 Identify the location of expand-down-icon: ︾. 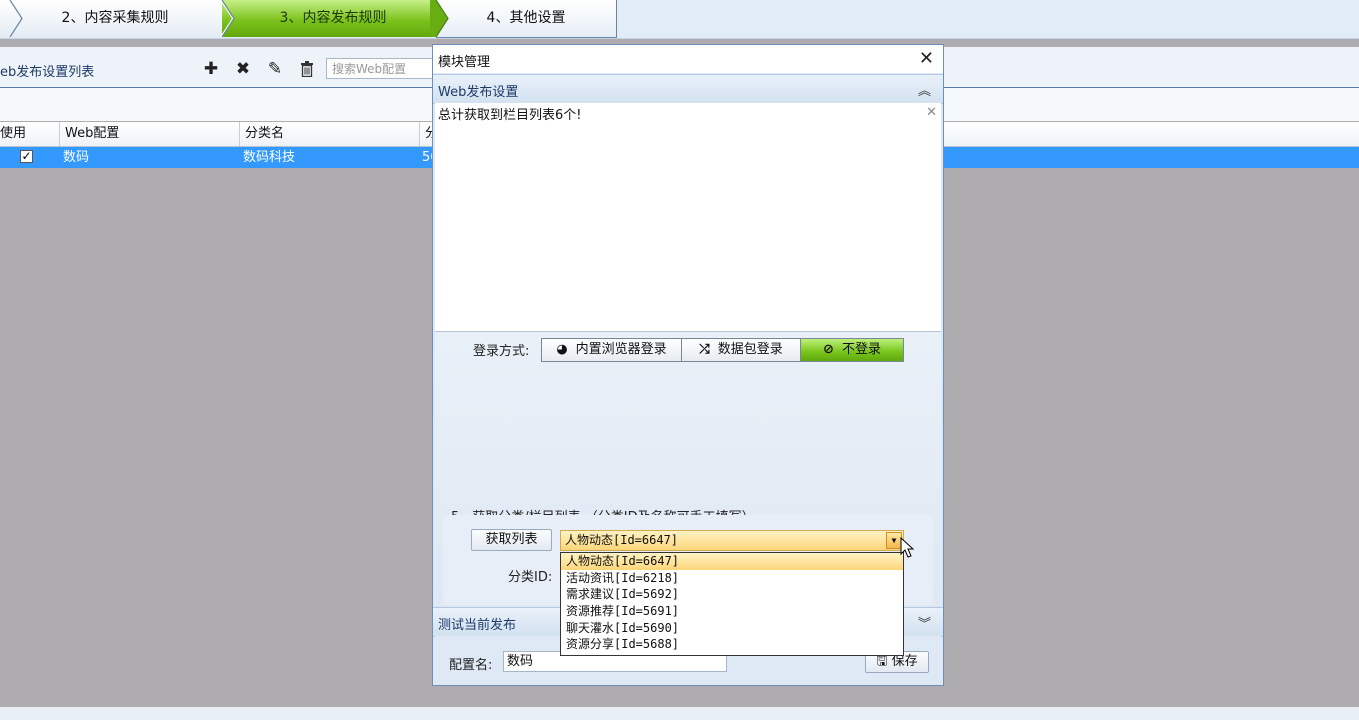
(924, 622).